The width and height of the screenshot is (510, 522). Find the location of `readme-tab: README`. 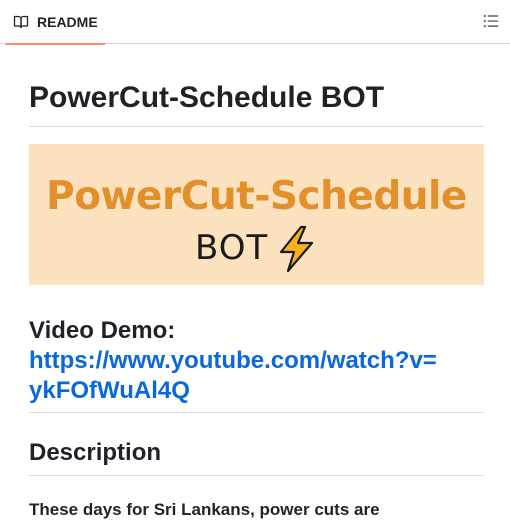

readme-tab: README is located at coordinates (55, 22).